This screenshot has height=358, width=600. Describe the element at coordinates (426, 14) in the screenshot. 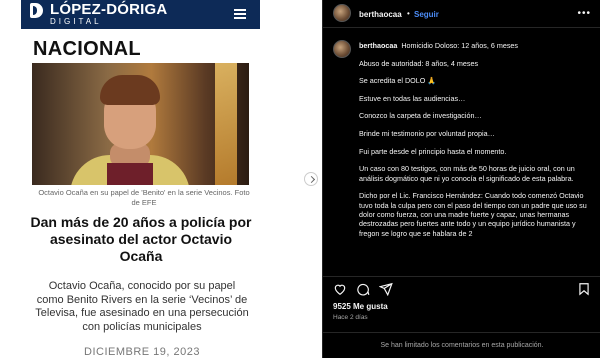

I see `follow-button: Seguir` at that location.